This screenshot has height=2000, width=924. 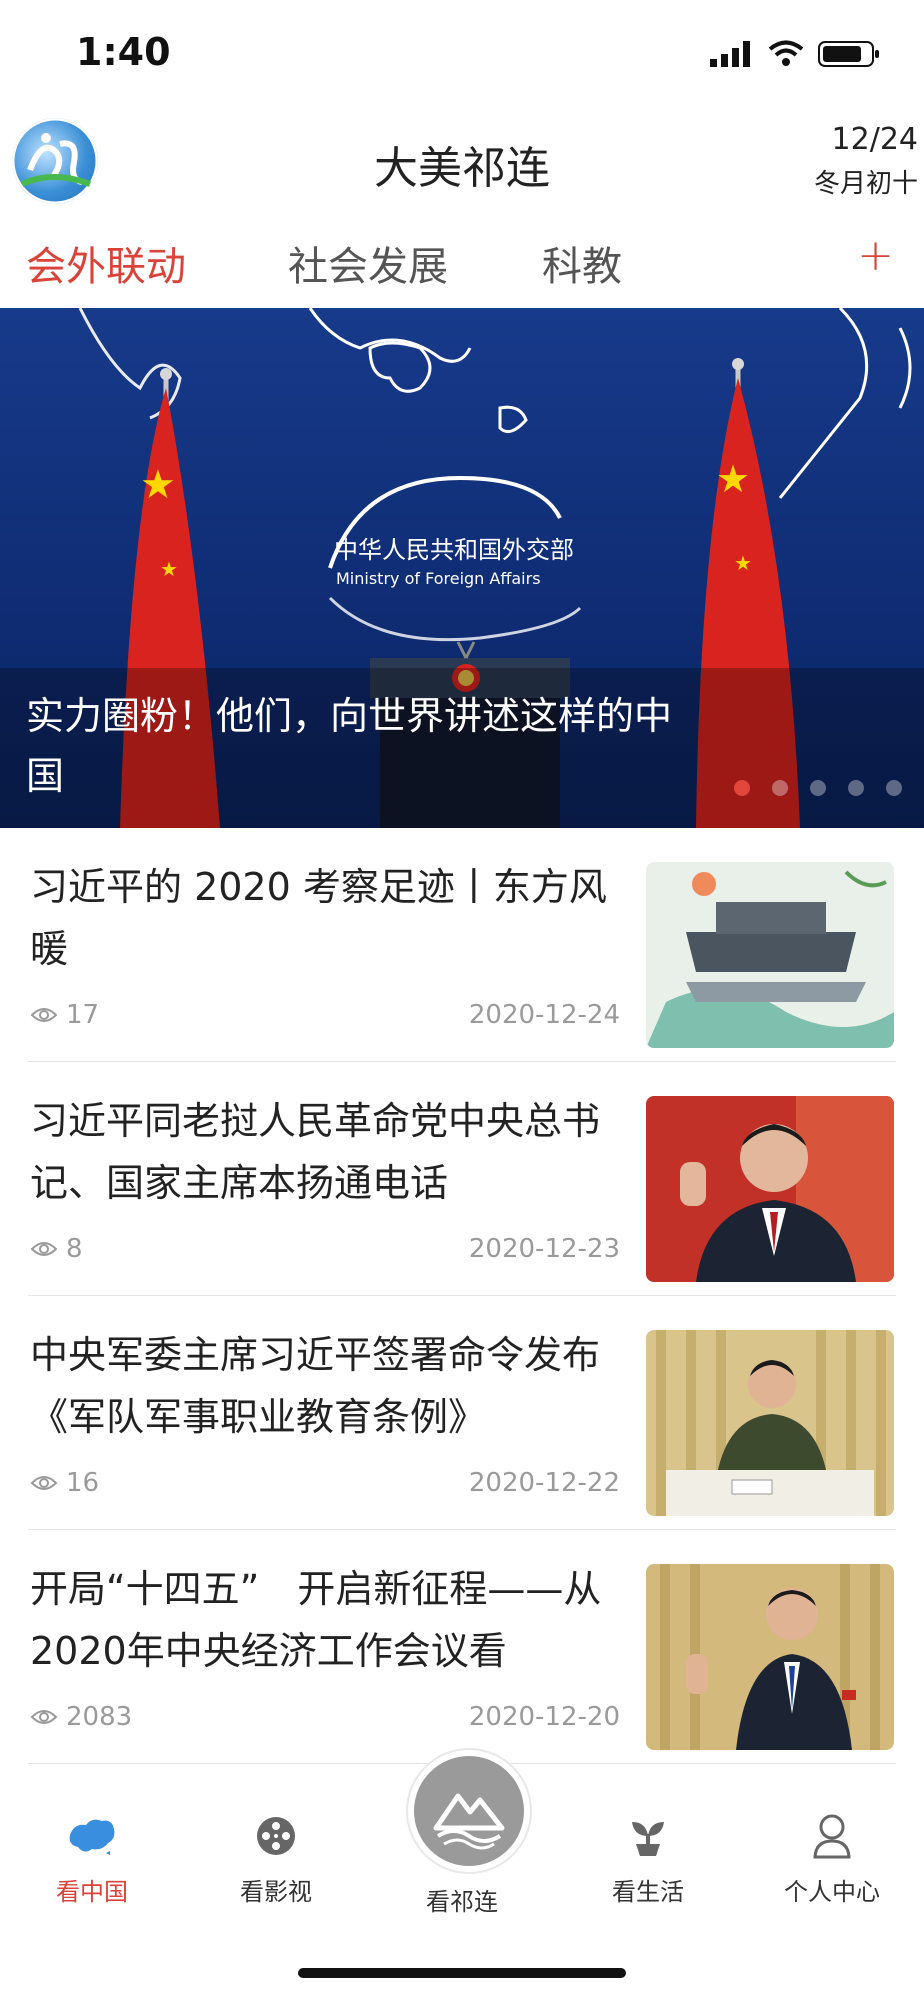 I want to click on app-header: 大美祁连 12/24 冬月初十, so click(x=462, y=162).